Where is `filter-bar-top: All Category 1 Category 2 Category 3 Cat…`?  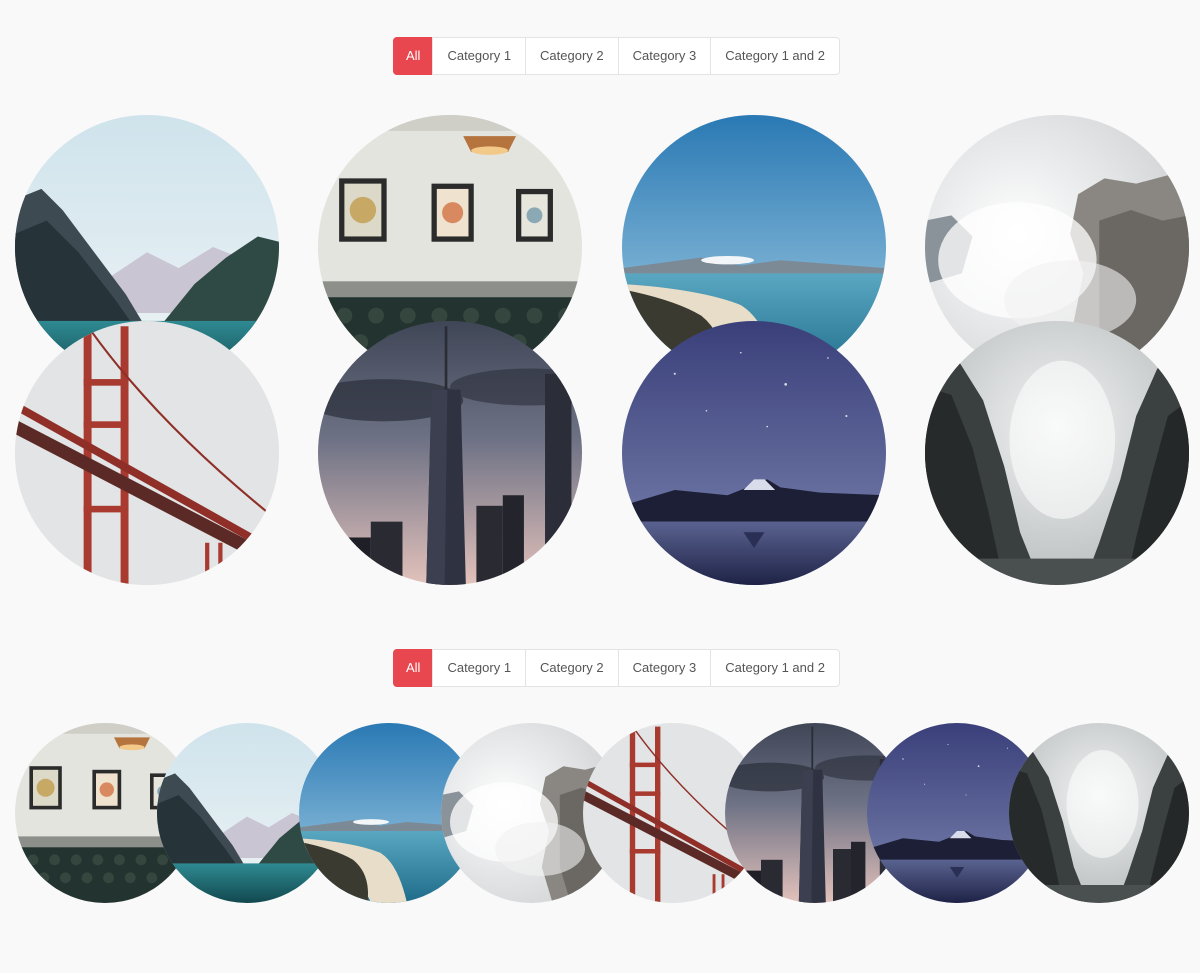 filter-bar-top: All Category 1 Category 2 Category 3 Cat… is located at coordinates (616, 56).